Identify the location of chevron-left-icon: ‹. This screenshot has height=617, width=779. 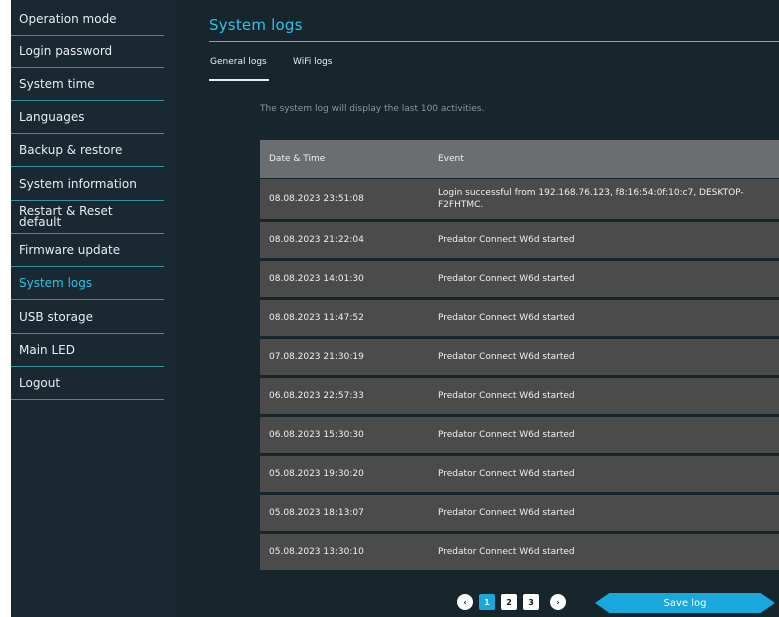
(465, 602).